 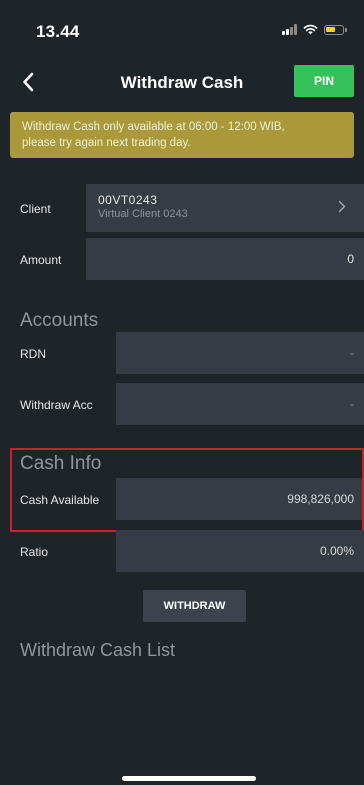 I want to click on withdraw-acc-value: -, so click(x=352, y=404).